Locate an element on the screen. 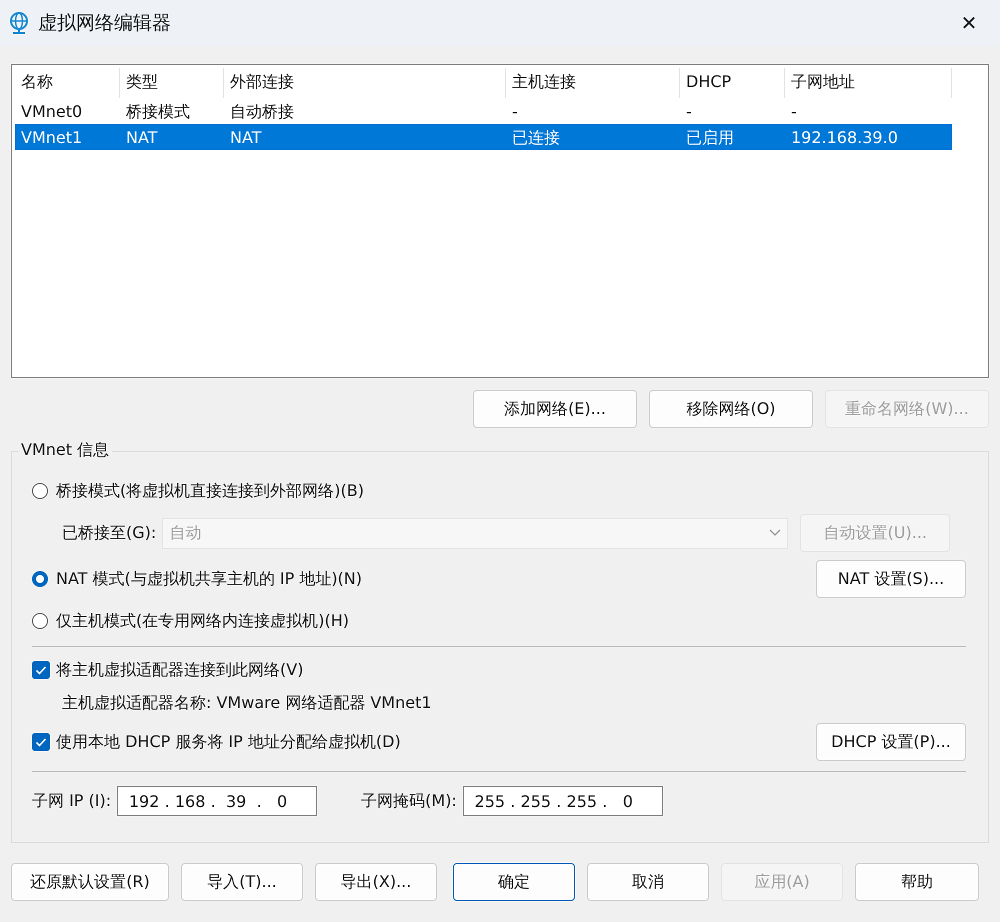 Image resolution: width=1000 pixels, height=922 pixels. checkbox-label: 使用本地 DHCP 服务将 IP 地址分配给虚拟机(D) is located at coordinates (228, 742).